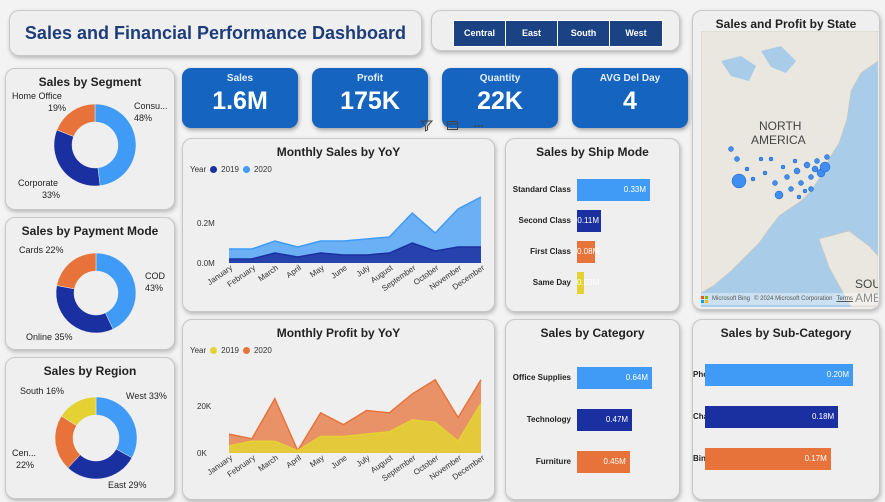  What do you see at coordinates (551, 282) in the screenshot?
I see `bar-category-label: Same Day` at bounding box center [551, 282].